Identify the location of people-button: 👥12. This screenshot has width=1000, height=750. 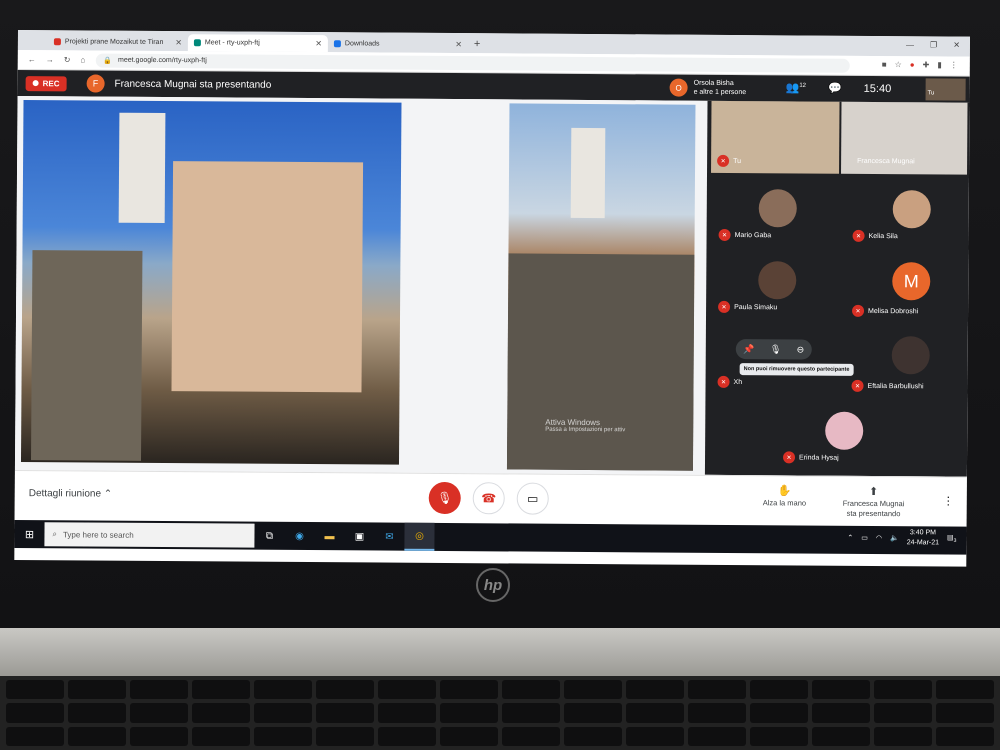
(796, 87).